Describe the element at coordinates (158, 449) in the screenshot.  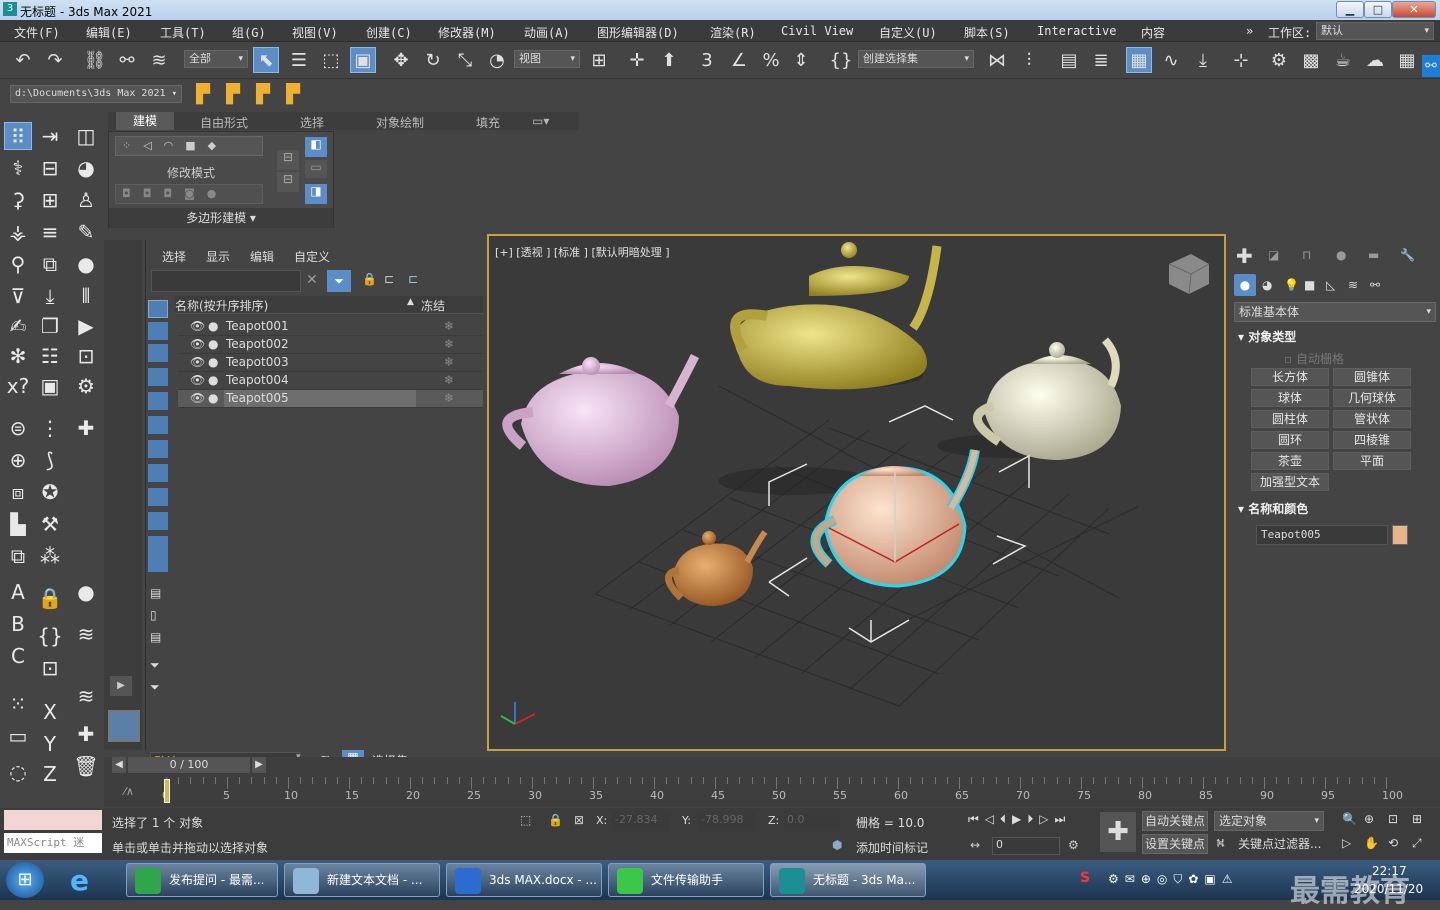
I see `filter-groups-icon` at that location.